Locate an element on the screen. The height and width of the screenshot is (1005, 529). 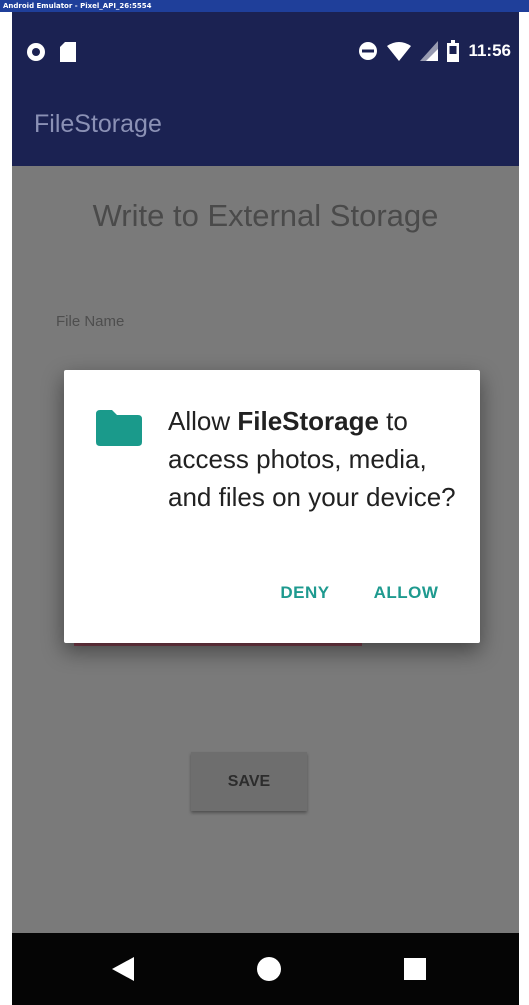
emulator-left-frame is located at coordinates (6, 508).